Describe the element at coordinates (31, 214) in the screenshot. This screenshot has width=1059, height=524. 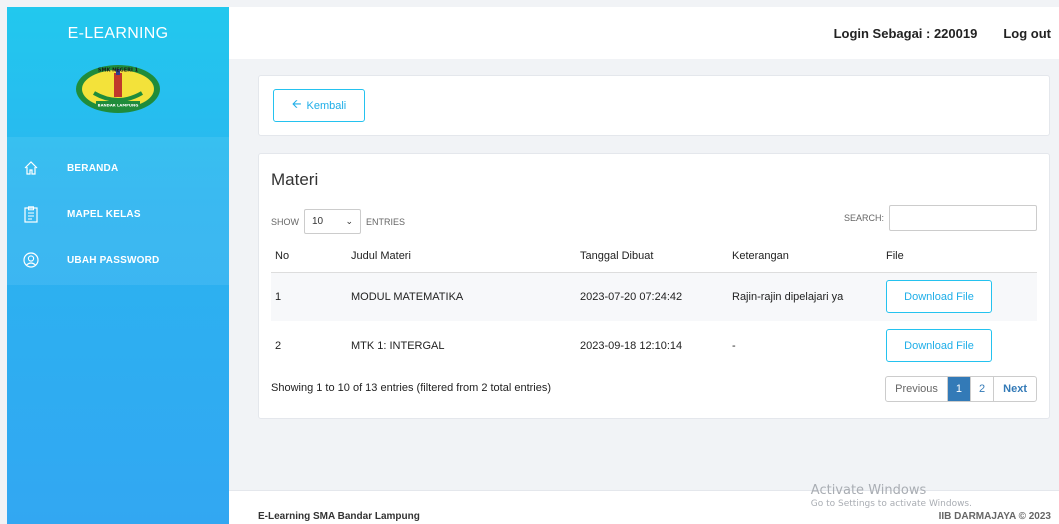
I see `clipboard-icon` at that location.